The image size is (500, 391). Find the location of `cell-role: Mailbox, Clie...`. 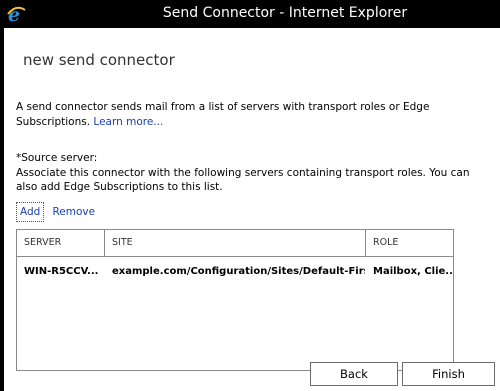

cell-role: Mailbox, Clie... is located at coordinates (413, 271).